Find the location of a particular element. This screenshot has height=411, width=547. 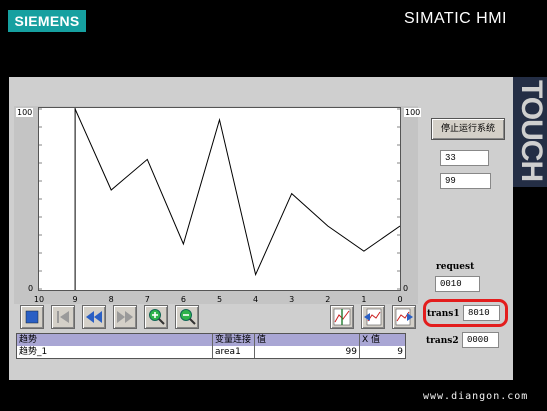

table-cell: 趋势_1 is located at coordinates (115, 352).